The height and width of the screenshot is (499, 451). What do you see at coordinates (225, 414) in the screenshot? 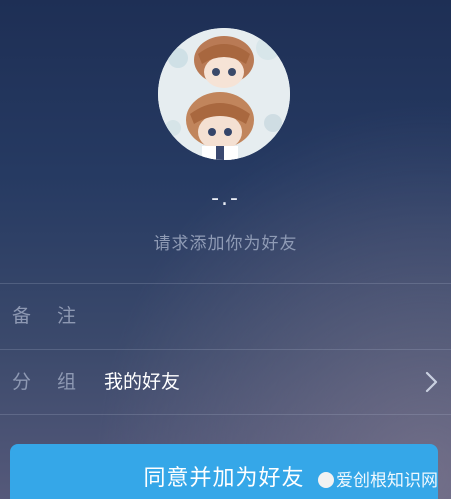
I see `divider` at bounding box center [225, 414].